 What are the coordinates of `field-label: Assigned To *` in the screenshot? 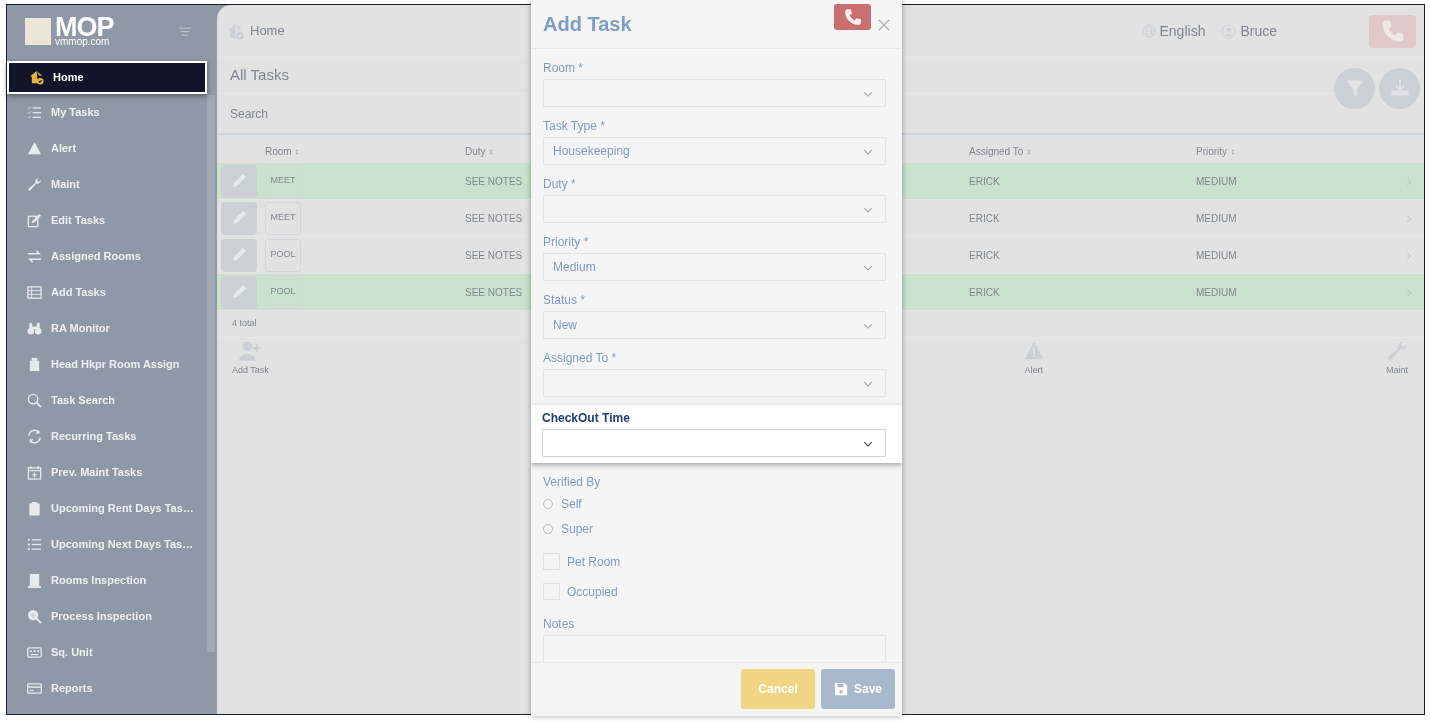 It's located at (580, 358).